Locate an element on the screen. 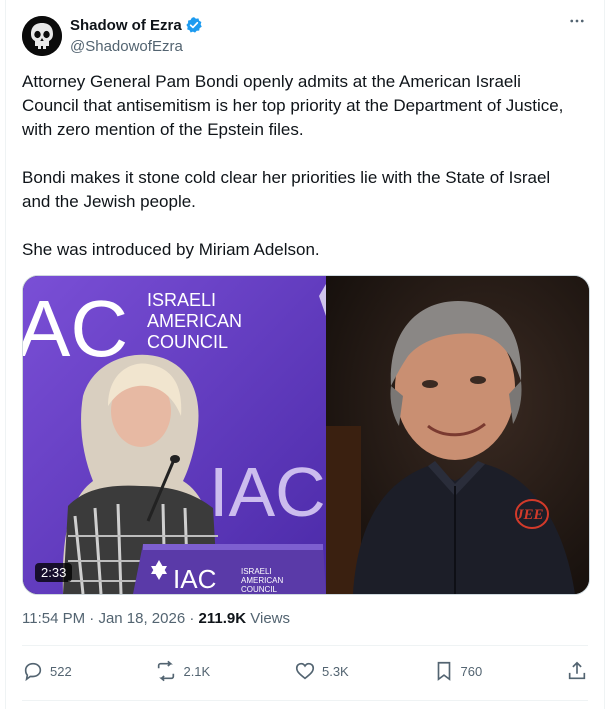 The width and height of the screenshot is (608, 709). views-count: 211.9K is located at coordinates (222, 618).